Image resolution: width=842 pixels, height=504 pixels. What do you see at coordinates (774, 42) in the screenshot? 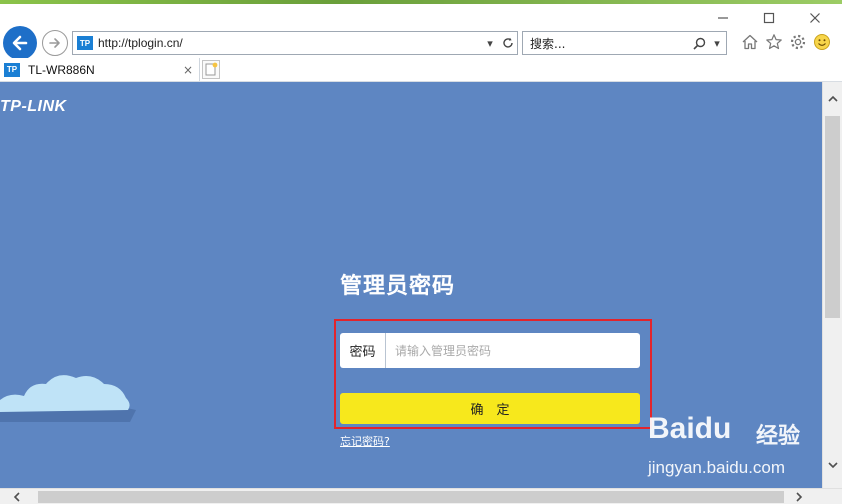
I see `favorites-star-icon` at bounding box center [774, 42].